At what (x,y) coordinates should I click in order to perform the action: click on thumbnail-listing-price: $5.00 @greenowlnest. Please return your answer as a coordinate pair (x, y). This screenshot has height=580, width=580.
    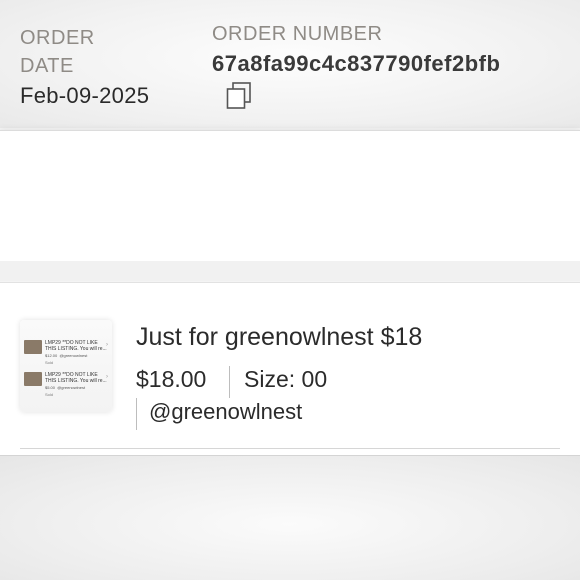
    Looking at the image, I should click on (65, 387).